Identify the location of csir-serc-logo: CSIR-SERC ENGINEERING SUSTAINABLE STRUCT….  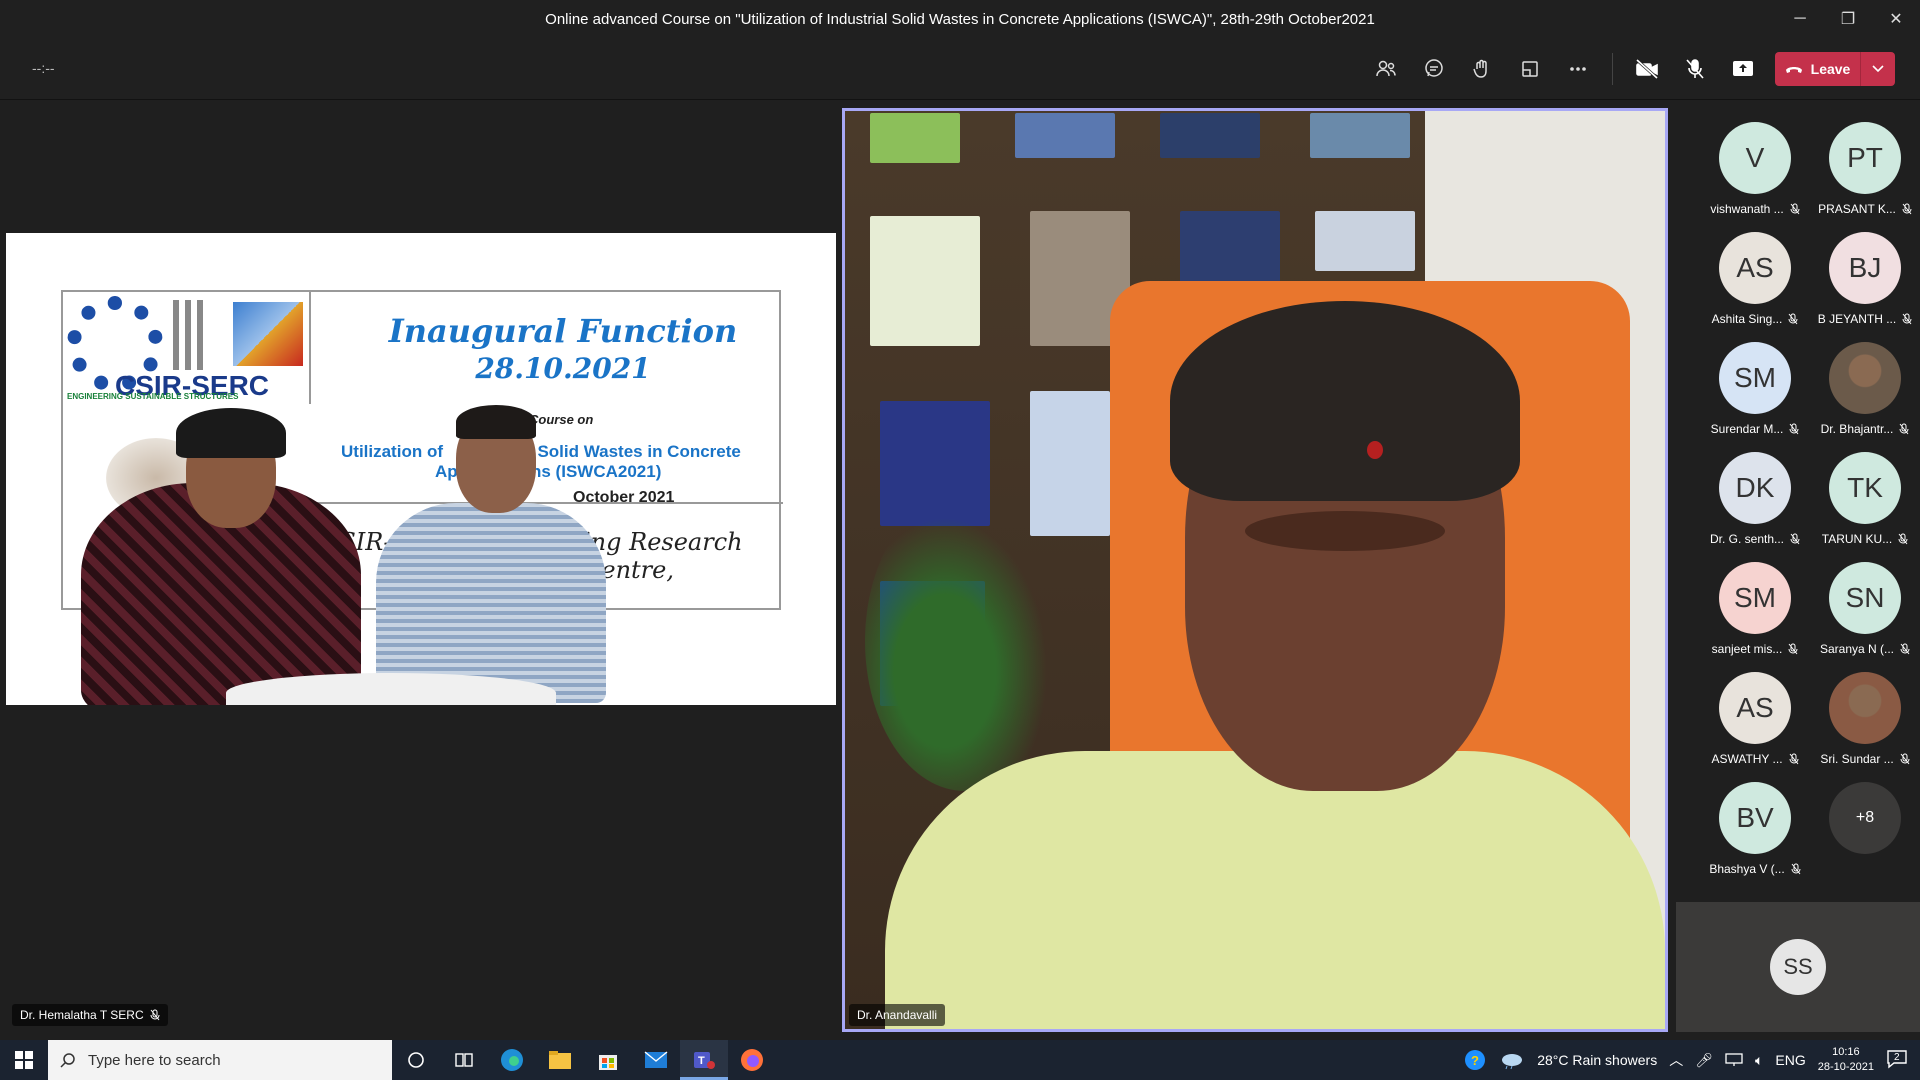
(187, 348).